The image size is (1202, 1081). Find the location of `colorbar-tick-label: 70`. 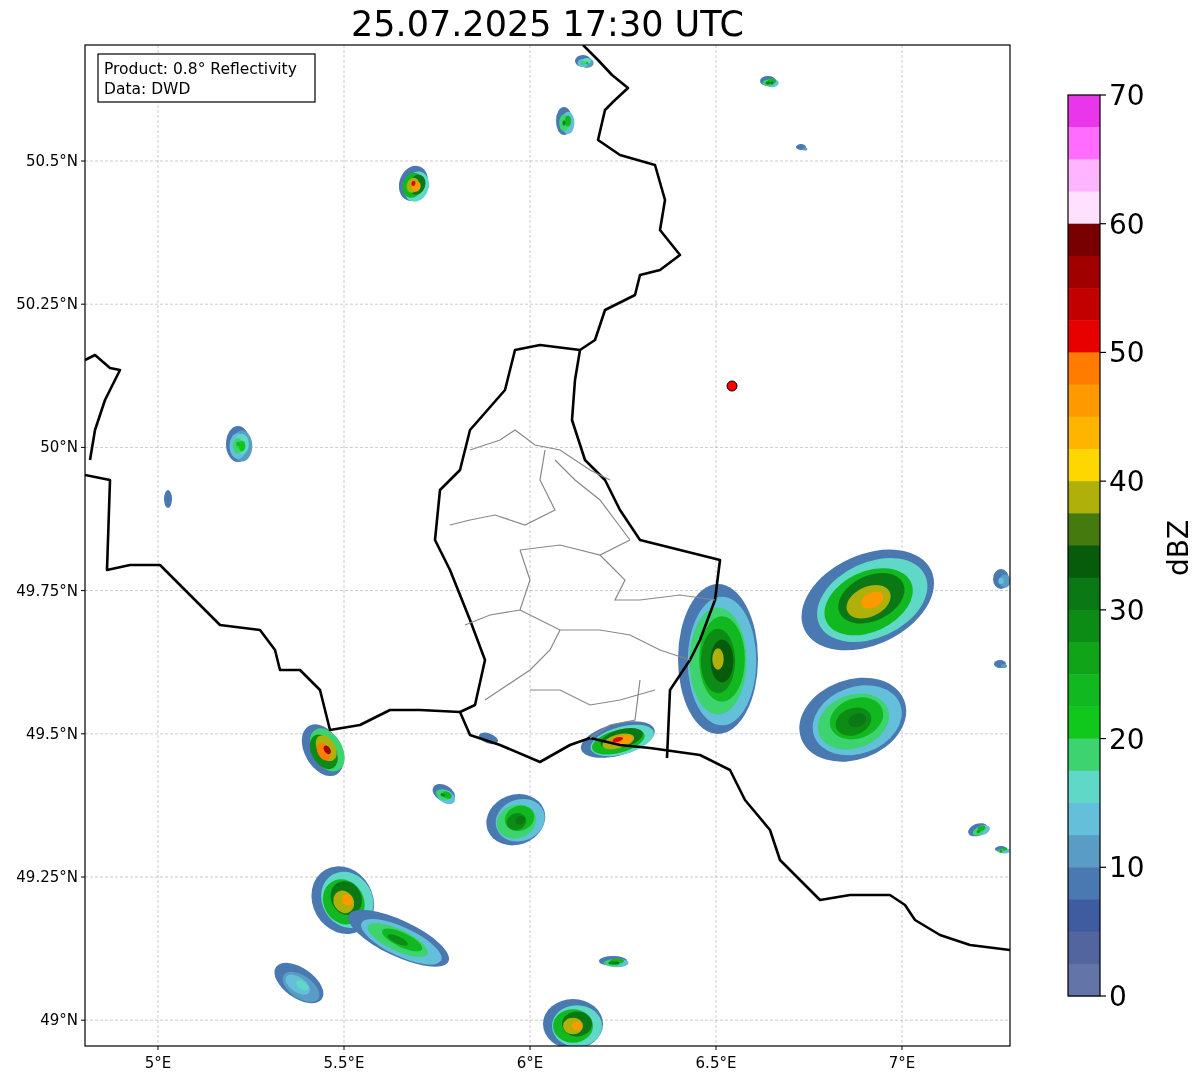

colorbar-tick-label: 70 is located at coordinates (1127, 95).